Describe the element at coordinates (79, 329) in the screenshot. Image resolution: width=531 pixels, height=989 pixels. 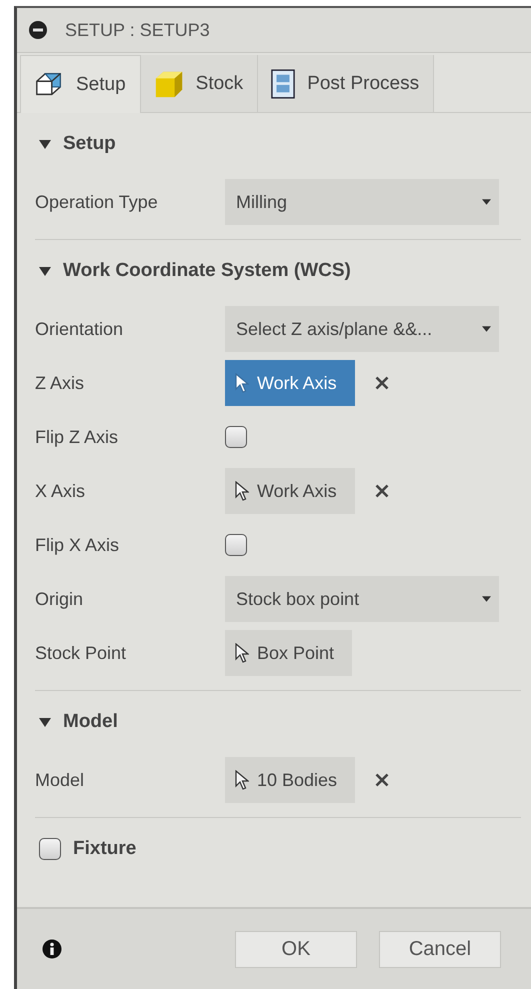
I see `field-label: Orientation` at that location.